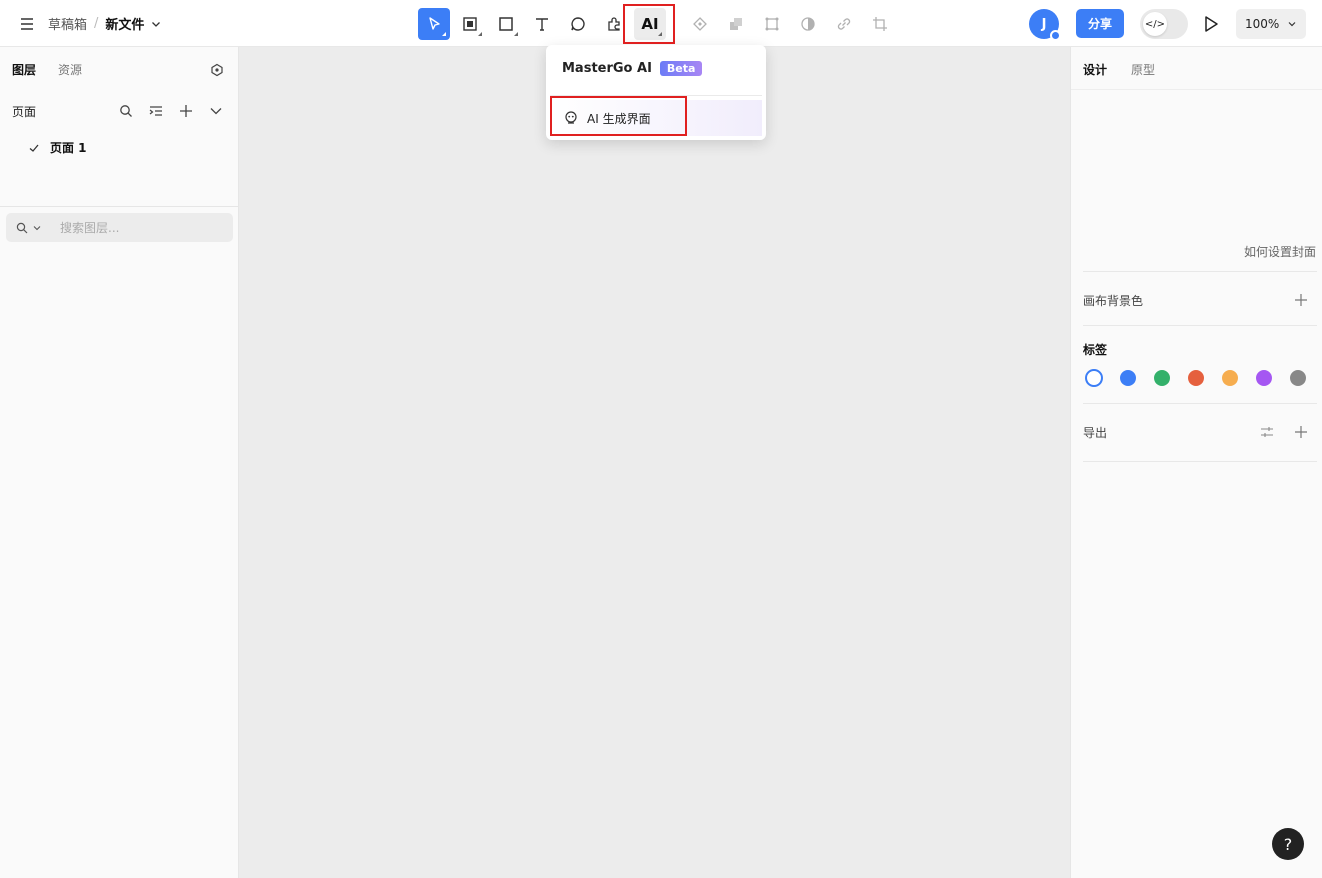  I want to click on export-settings-icon, so click(1267, 432).